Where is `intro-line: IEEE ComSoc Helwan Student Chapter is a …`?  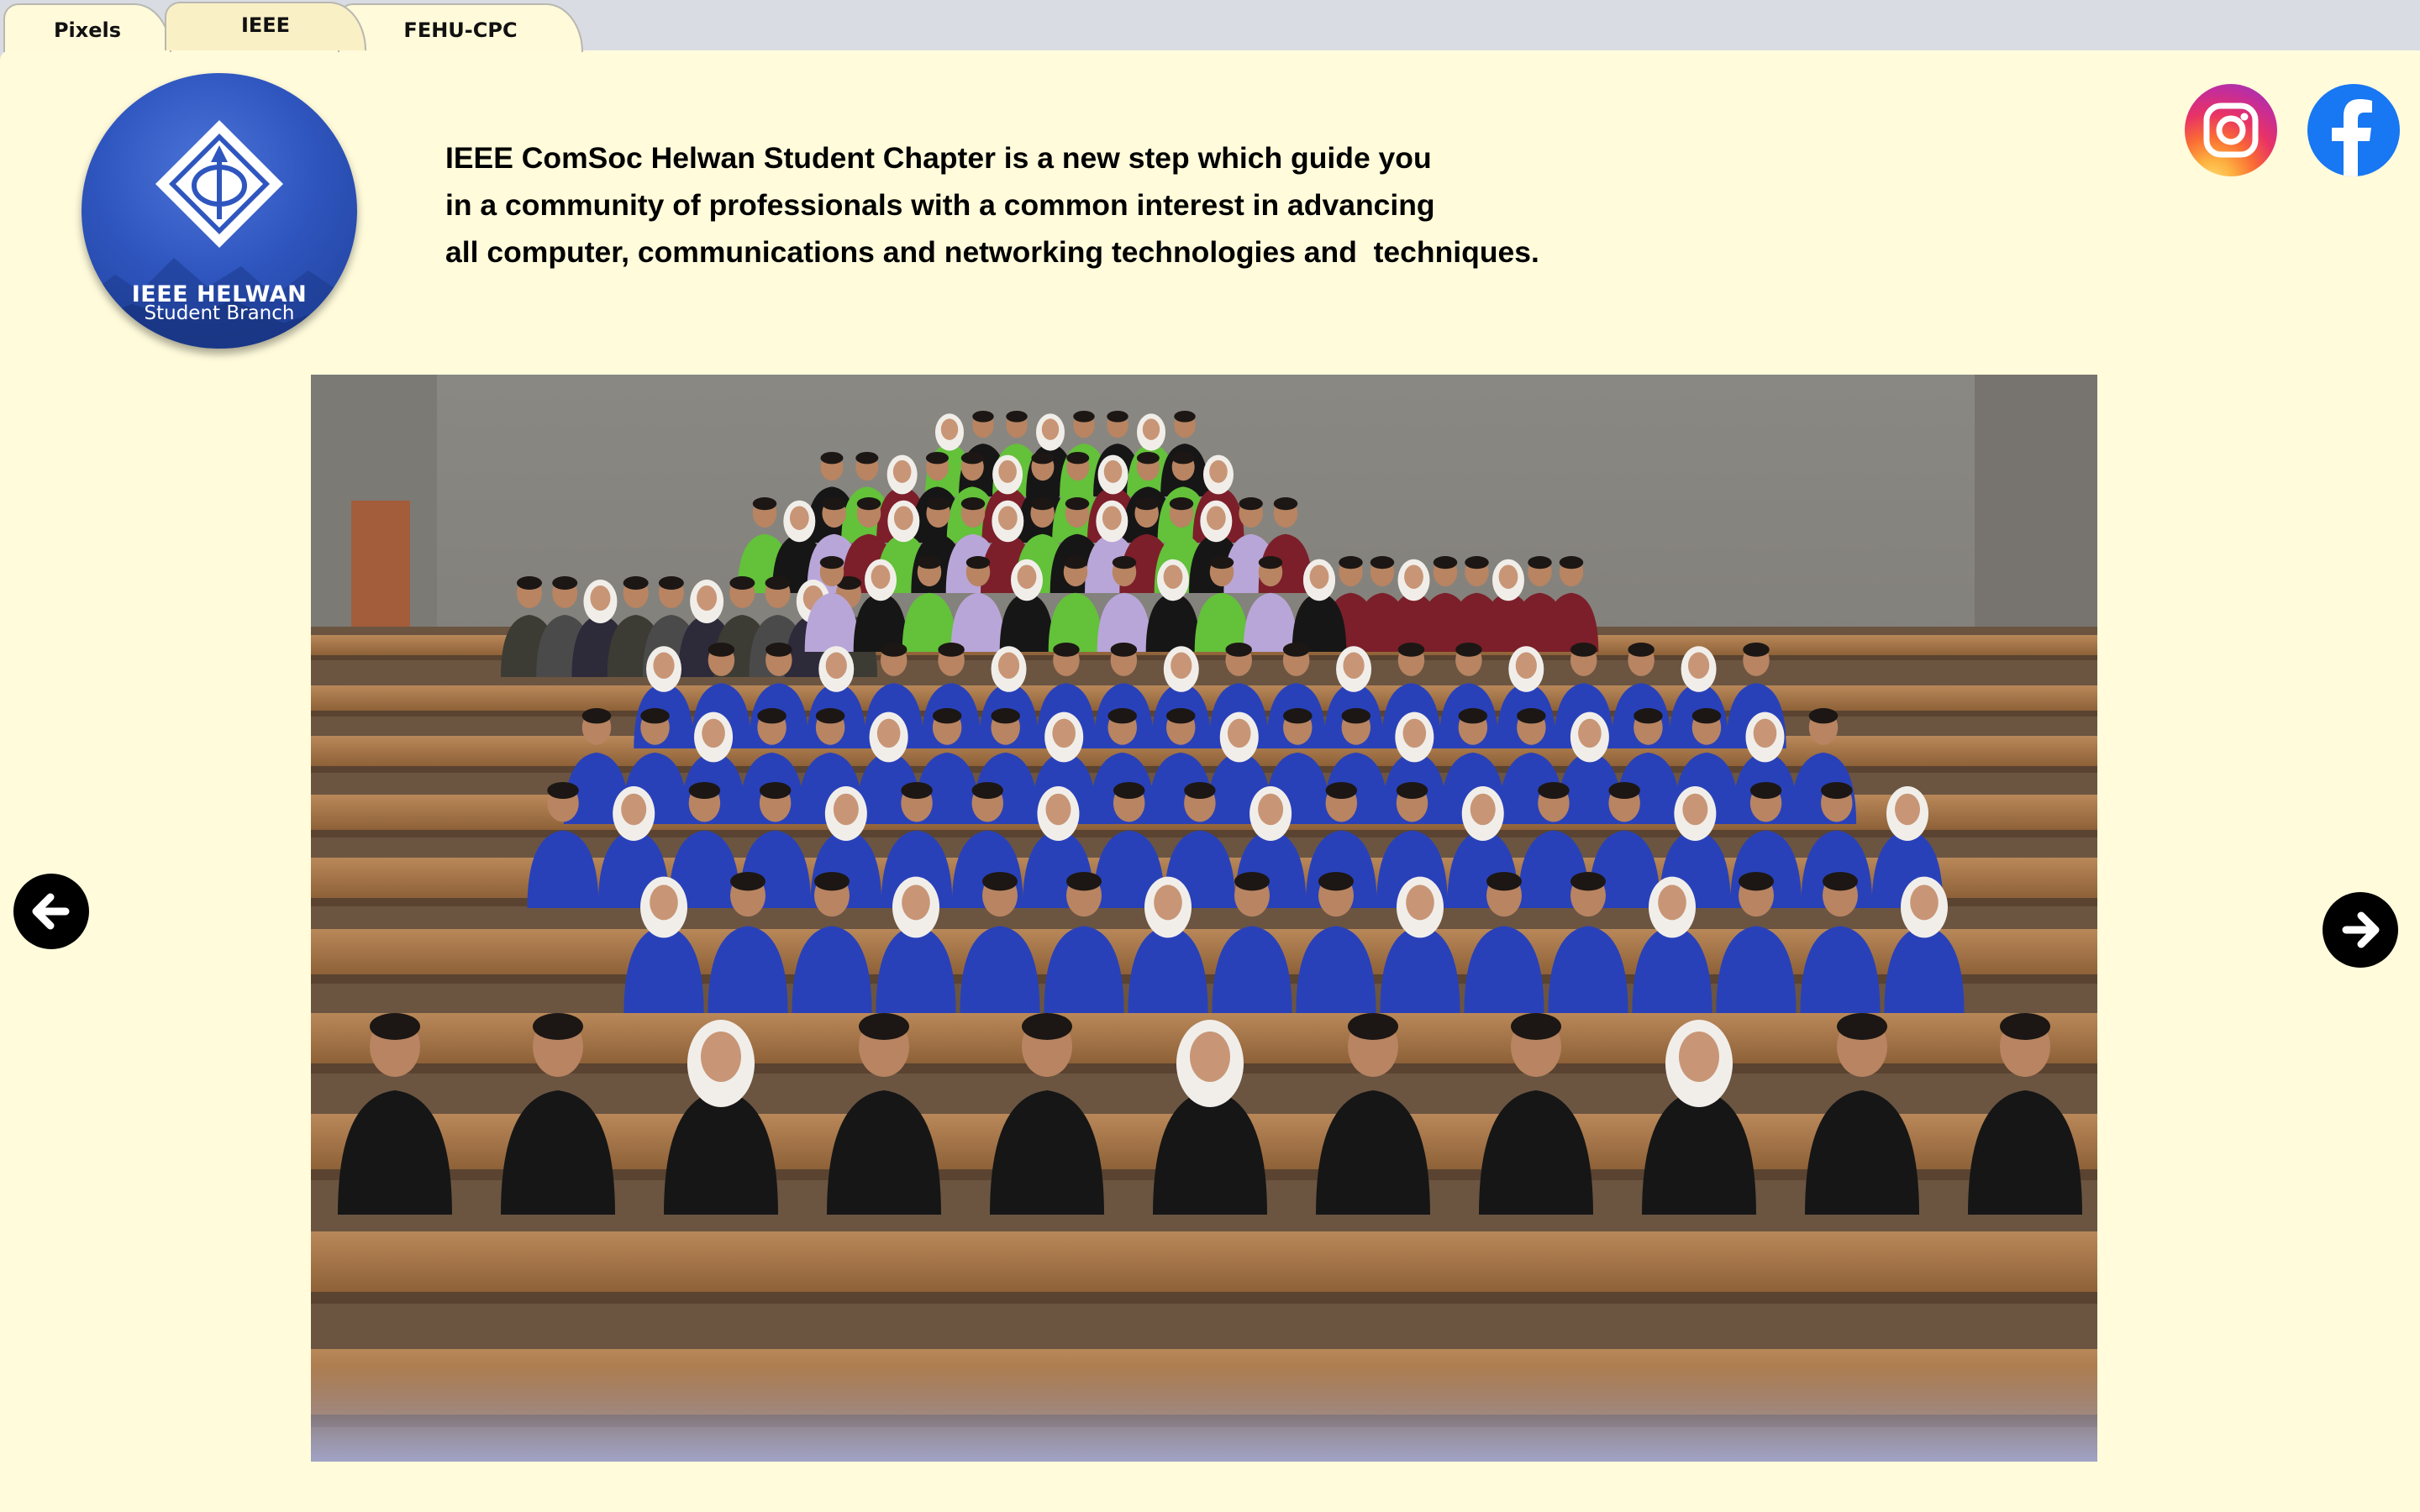
intro-line: IEEE ComSoc Helwan Student Chapter is a … is located at coordinates (938, 158).